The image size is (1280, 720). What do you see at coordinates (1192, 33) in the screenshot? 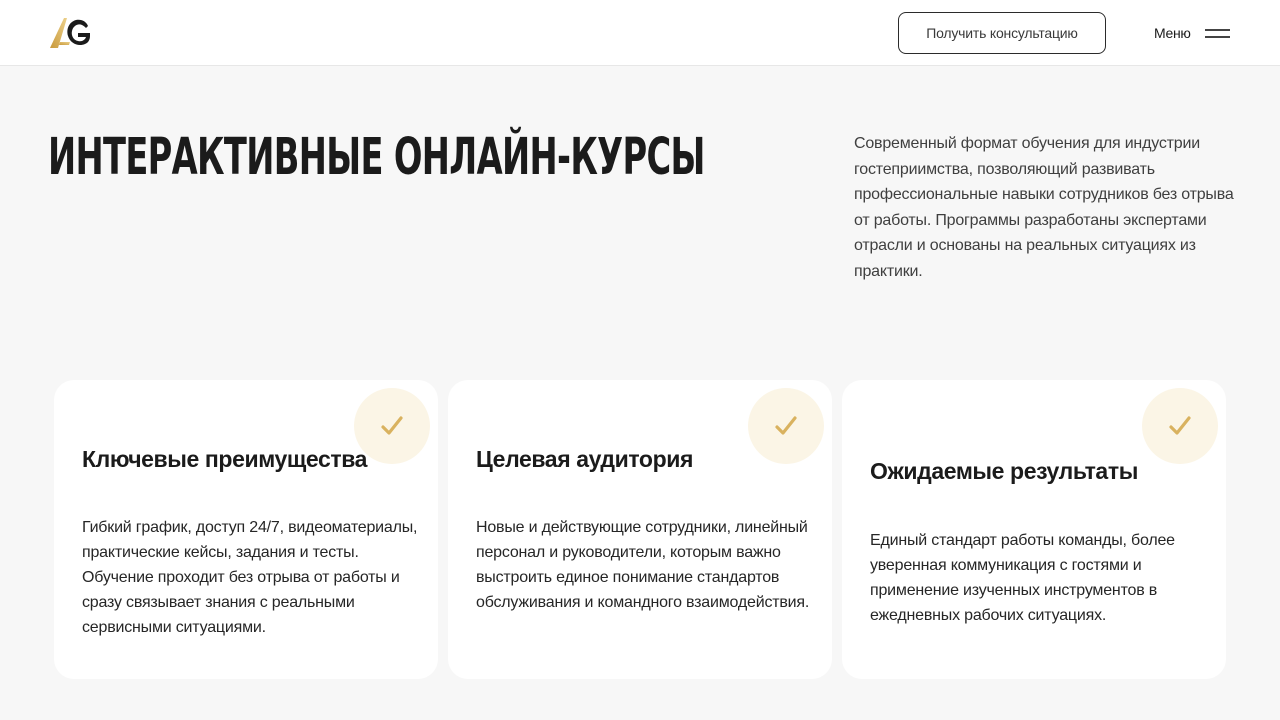
I see `menu-toggle: Меню` at bounding box center [1192, 33].